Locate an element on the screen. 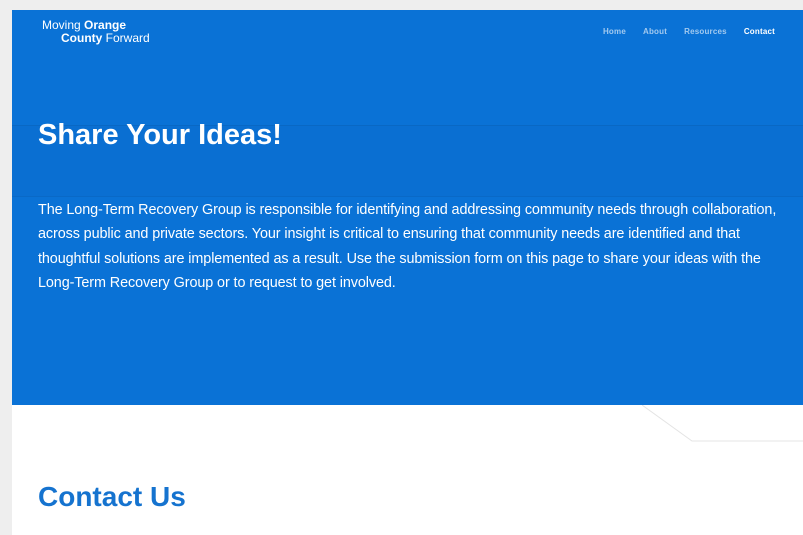  nav-about: About is located at coordinates (655, 31).